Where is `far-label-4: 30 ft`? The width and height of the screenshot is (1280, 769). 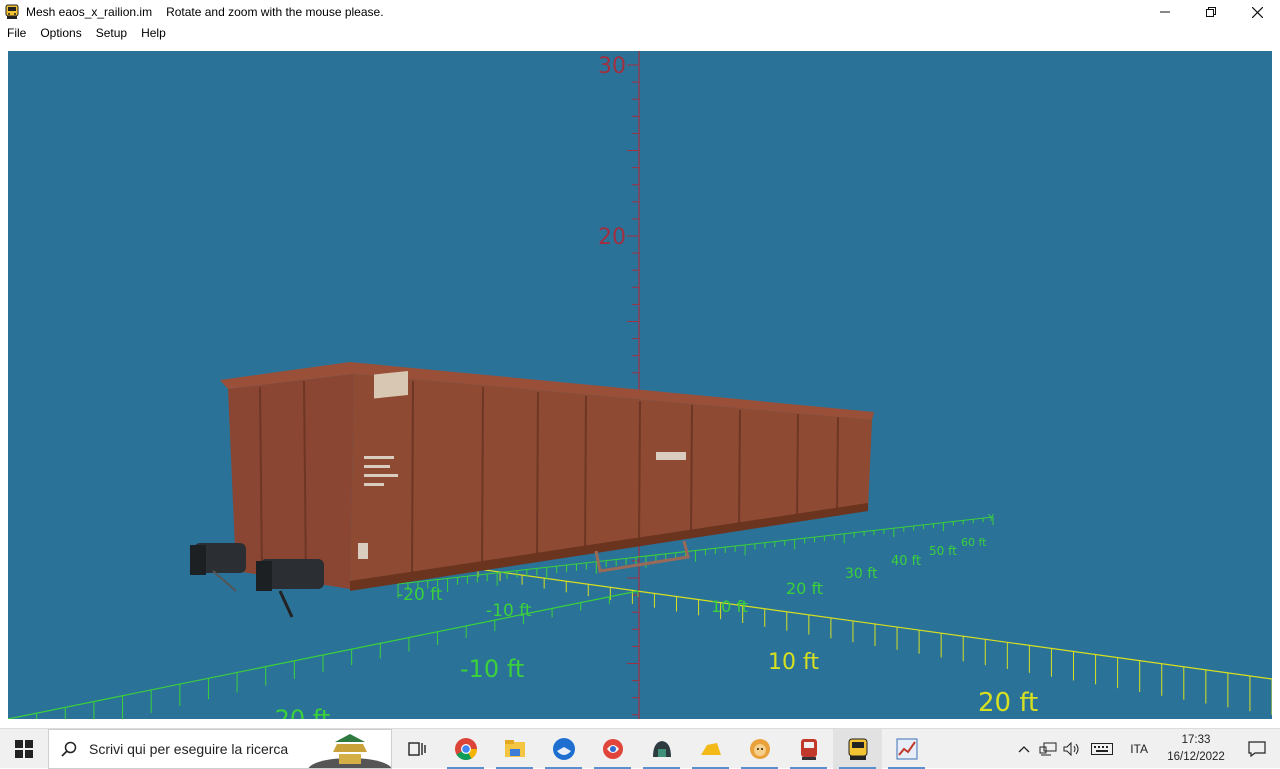
far-label-4: 30 ft is located at coordinates (861, 574).